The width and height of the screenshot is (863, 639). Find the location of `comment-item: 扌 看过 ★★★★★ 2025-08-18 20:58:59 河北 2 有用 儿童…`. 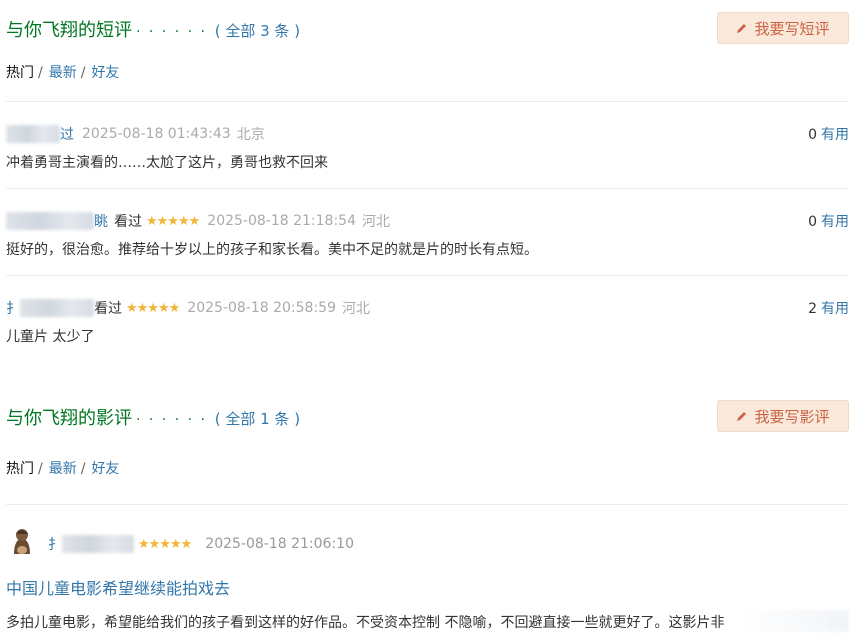

comment-item: 扌 看过 ★★★★★ 2025-08-18 20:58:59 河北 2 有用 儿童… is located at coordinates (427, 319).